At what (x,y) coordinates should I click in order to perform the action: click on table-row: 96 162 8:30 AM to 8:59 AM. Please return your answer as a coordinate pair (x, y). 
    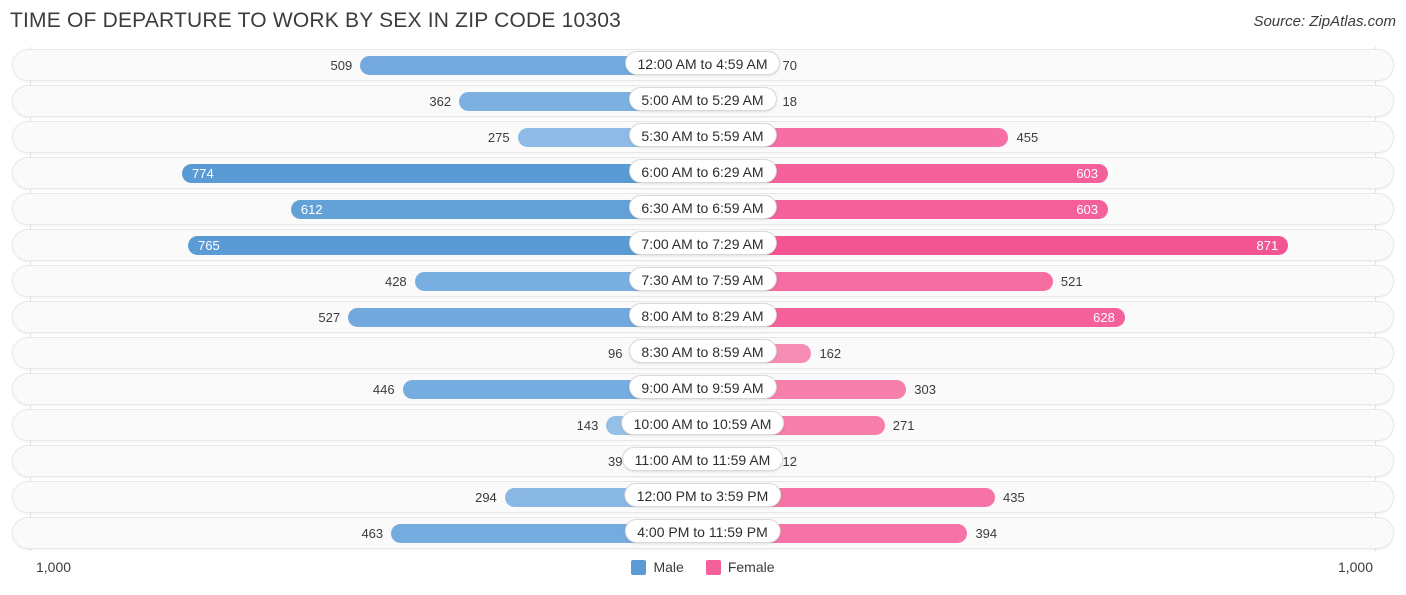
    Looking at the image, I should click on (703, 353).